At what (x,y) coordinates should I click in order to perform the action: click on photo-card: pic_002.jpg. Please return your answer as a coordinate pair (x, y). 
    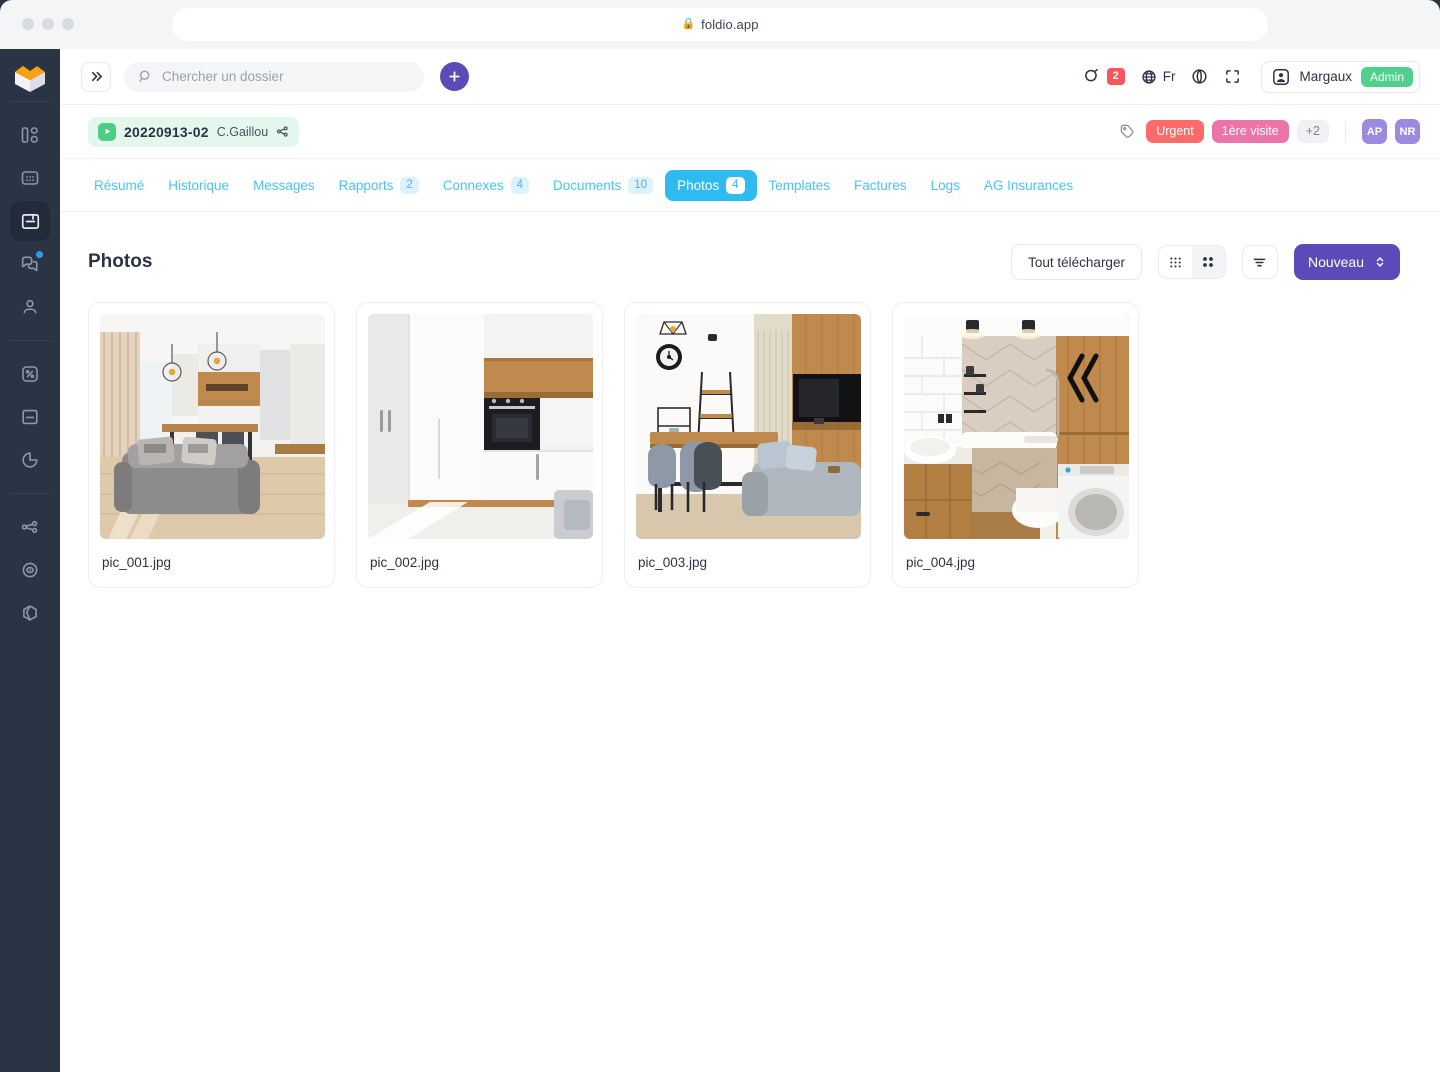
    Looking at the image, I should click on (479, 445).